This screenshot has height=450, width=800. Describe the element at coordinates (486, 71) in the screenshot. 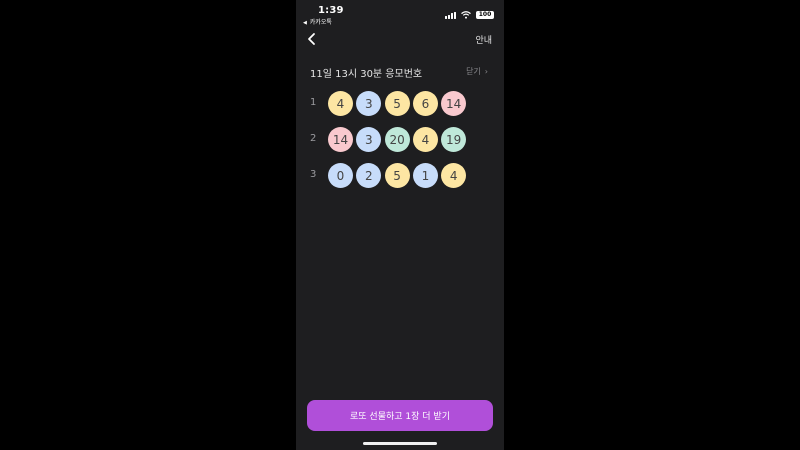

I see `chevron-right-icon: ›` at that location.